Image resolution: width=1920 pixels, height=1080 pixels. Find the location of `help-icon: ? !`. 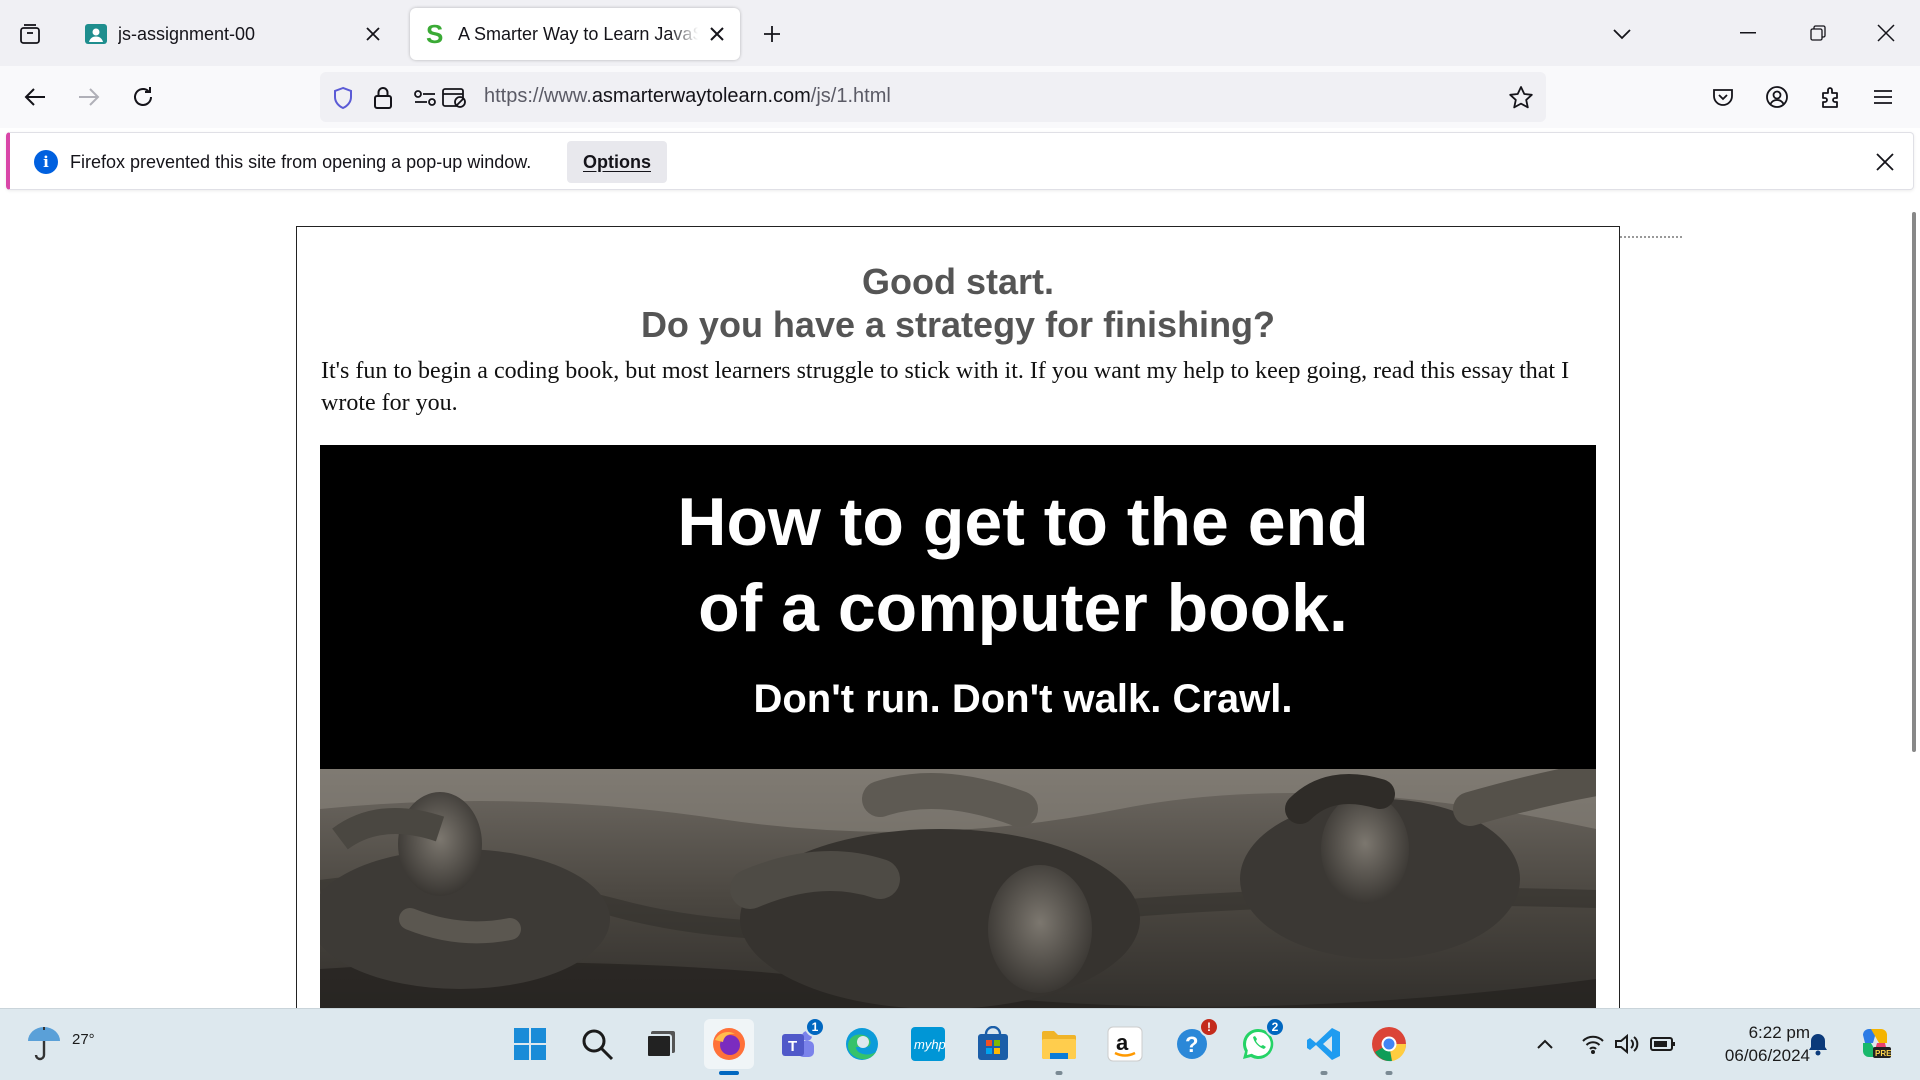

help-icon: ? ! is located at coordinates (1193, 1043).